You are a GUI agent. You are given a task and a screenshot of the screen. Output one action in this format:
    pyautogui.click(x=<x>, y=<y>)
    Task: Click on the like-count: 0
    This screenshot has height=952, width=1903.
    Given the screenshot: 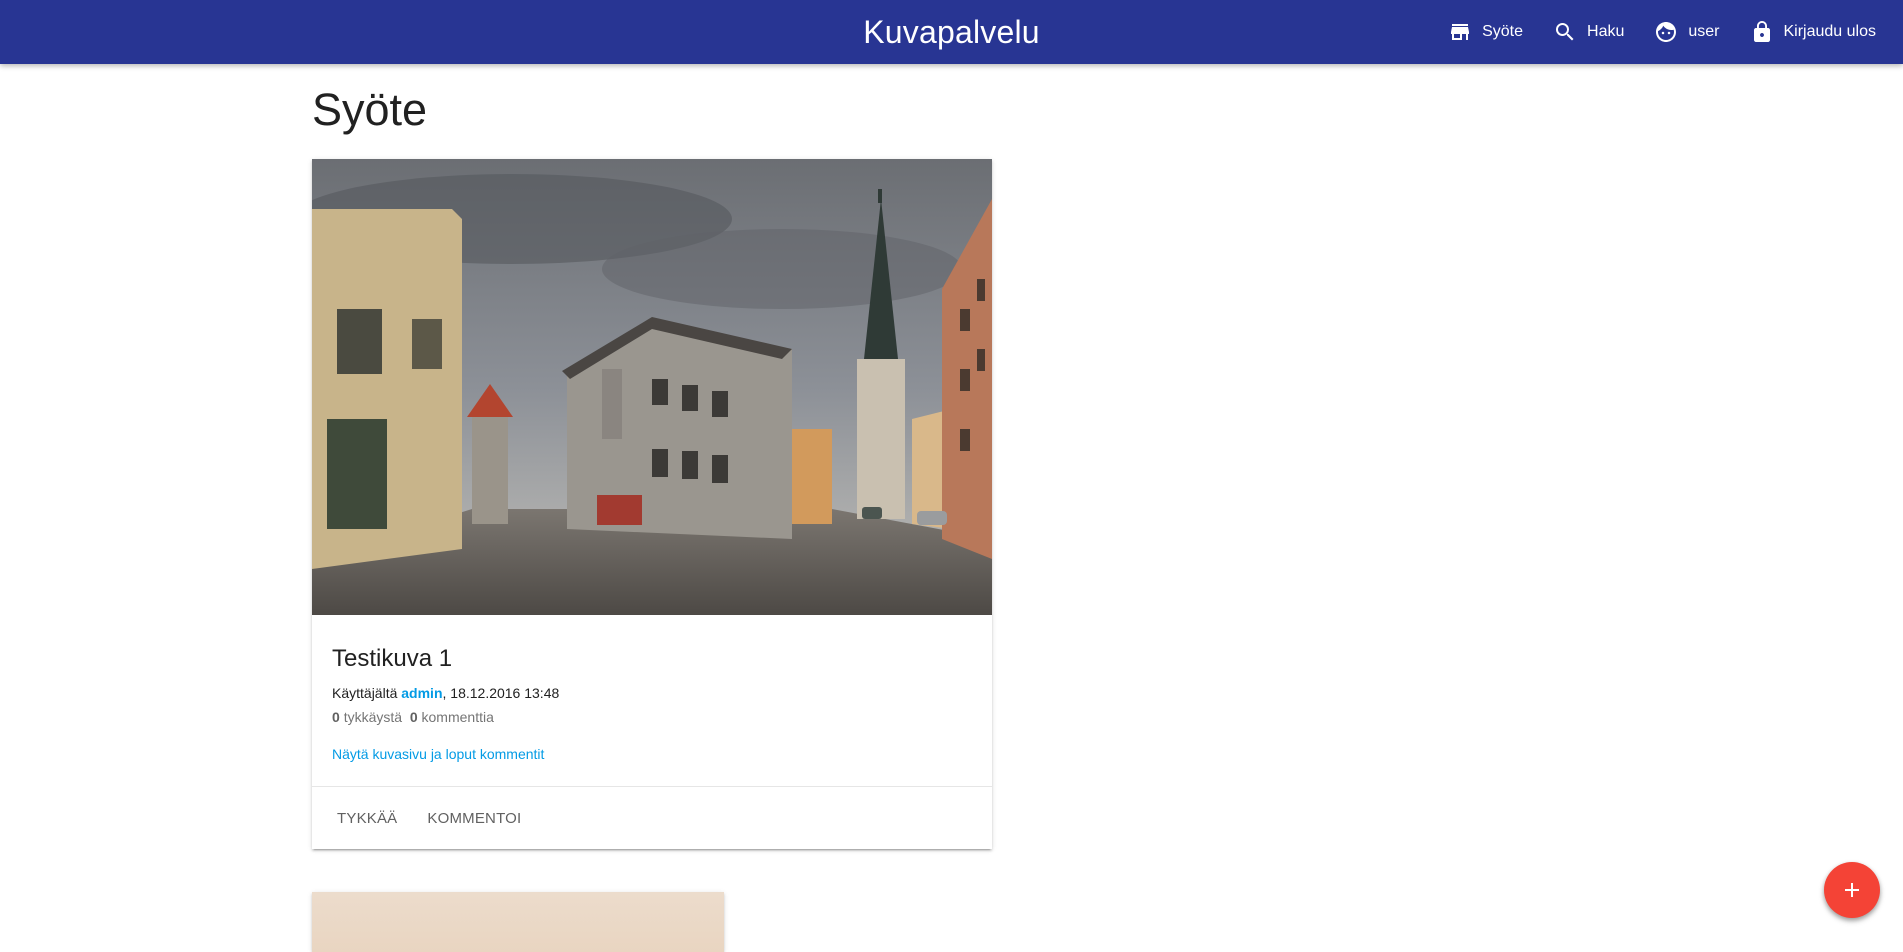 What is the action you would take?
    pyautogui.click(x=336, y=717)
    